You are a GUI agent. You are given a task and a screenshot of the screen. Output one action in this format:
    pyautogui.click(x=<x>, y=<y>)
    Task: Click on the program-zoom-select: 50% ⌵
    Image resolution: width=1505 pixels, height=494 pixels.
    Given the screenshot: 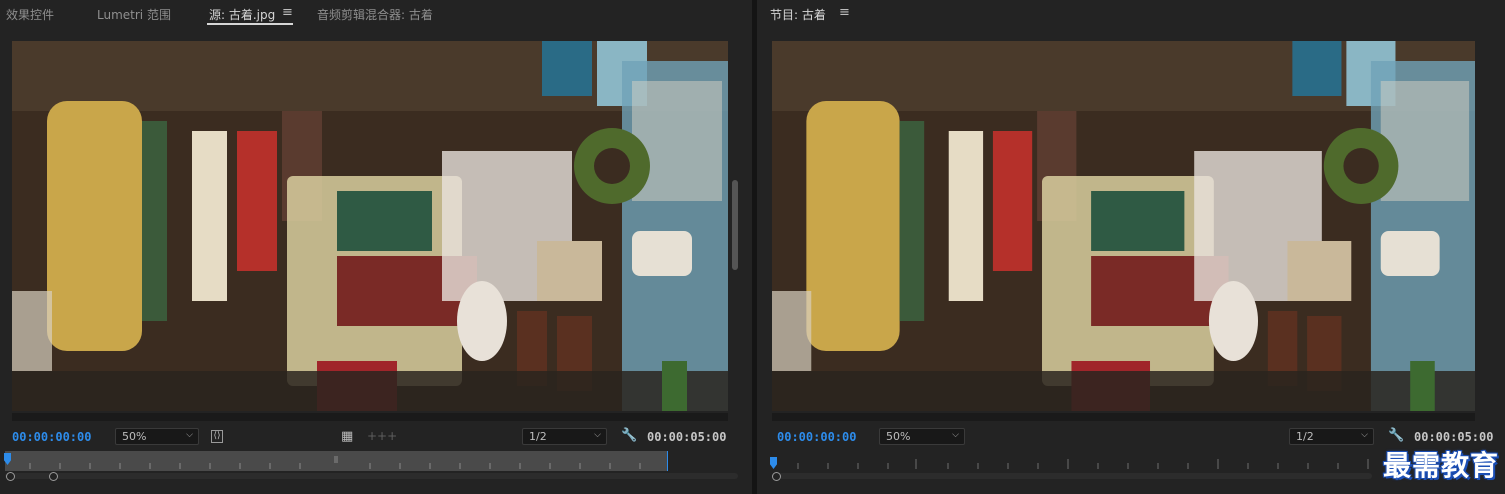 What is the action you would take?
    pyautogui.click(x=922, y=436)
    